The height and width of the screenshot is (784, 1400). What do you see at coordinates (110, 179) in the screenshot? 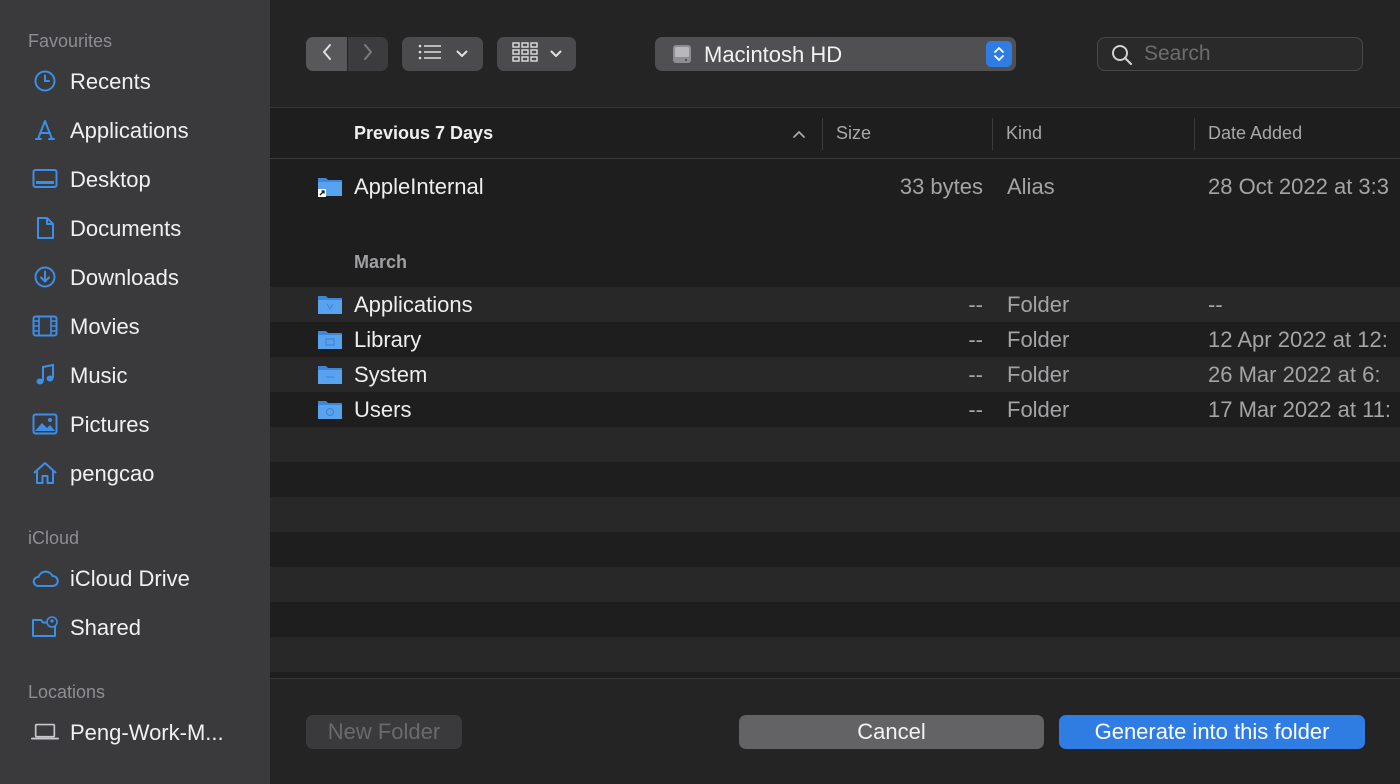
I see `sidebar-item-label: Desktop` at bounding box center [110, 179].